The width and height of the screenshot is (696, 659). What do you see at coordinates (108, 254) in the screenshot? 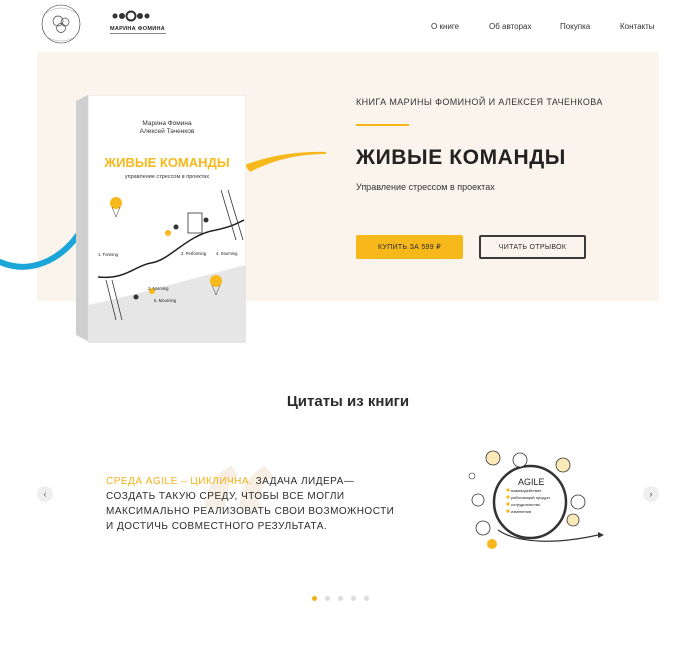
I see `book-stage-1: 1. Forming` at bounding box center [108, 254].